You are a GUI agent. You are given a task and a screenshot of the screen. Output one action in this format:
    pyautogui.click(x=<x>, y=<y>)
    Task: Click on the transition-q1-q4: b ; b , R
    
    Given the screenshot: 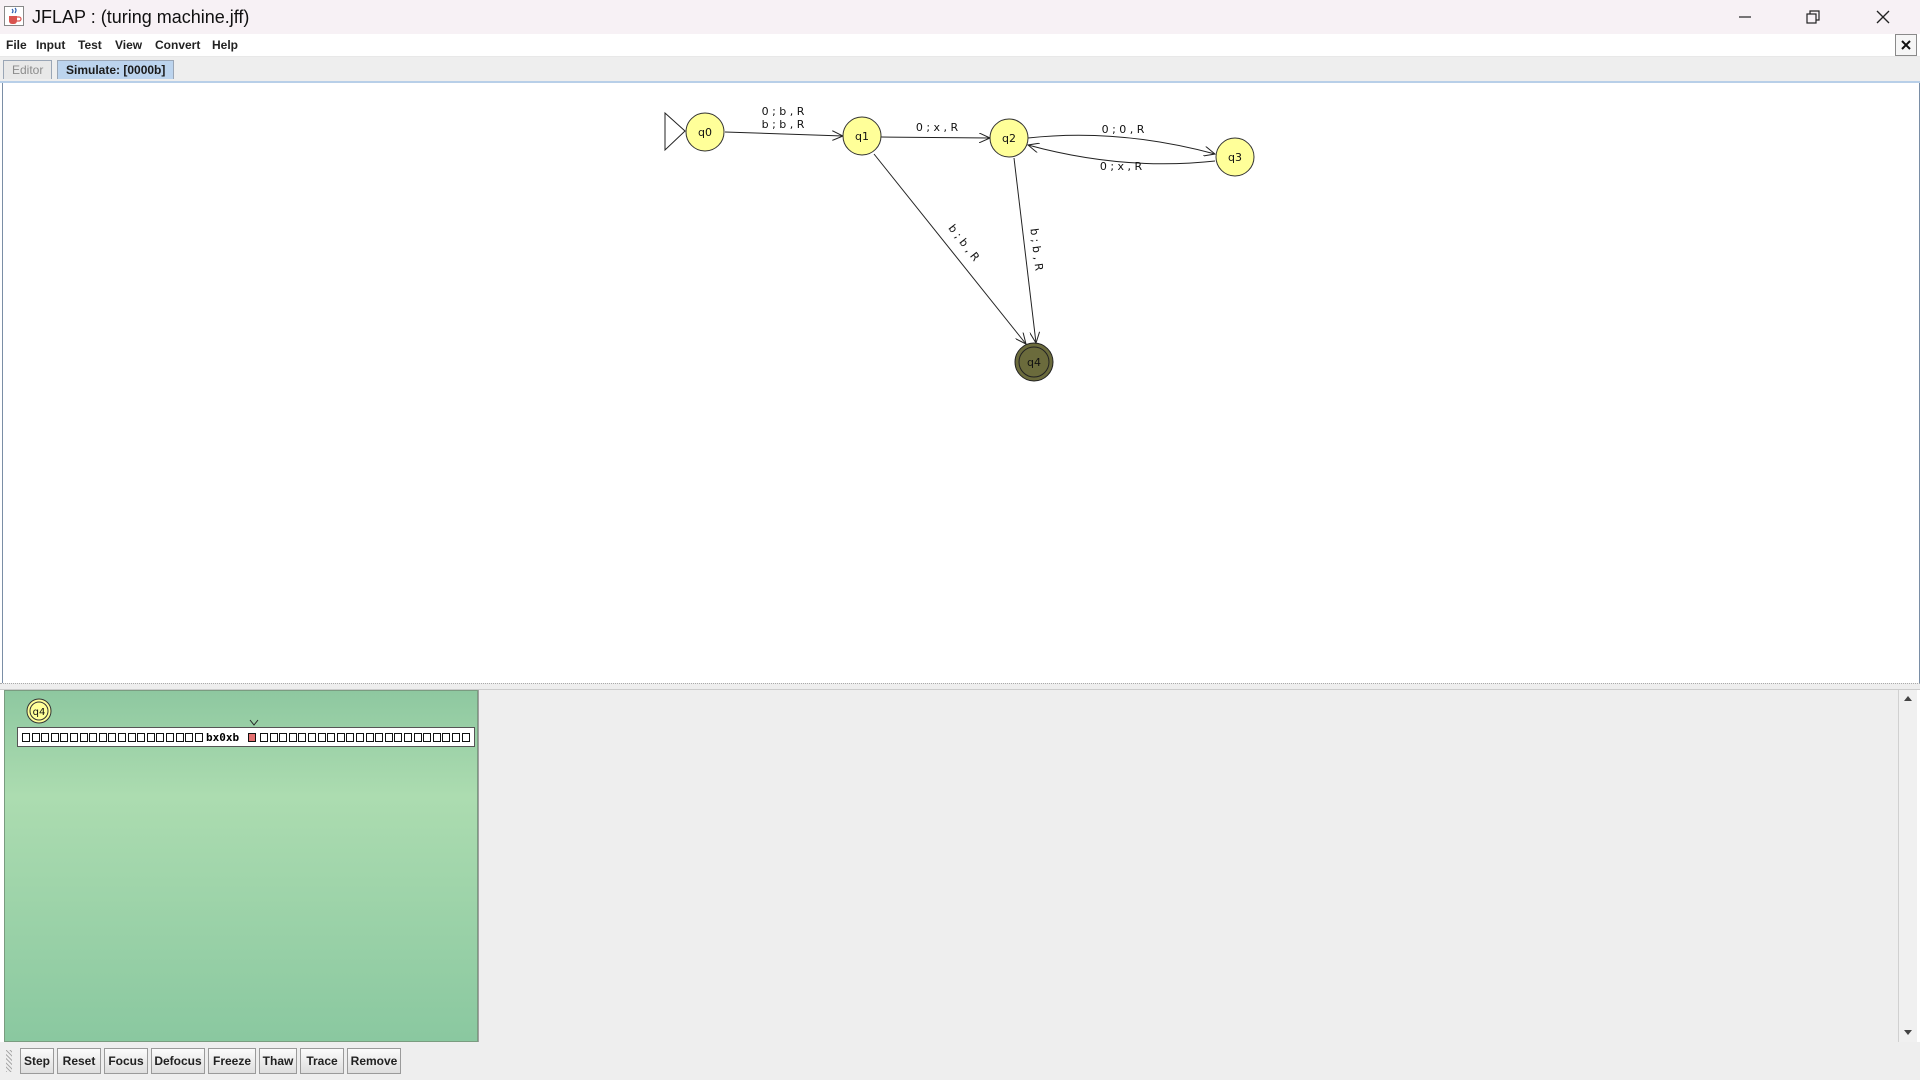 What is the action you would take?
    pyautogui.click(x=949, y=248)
    